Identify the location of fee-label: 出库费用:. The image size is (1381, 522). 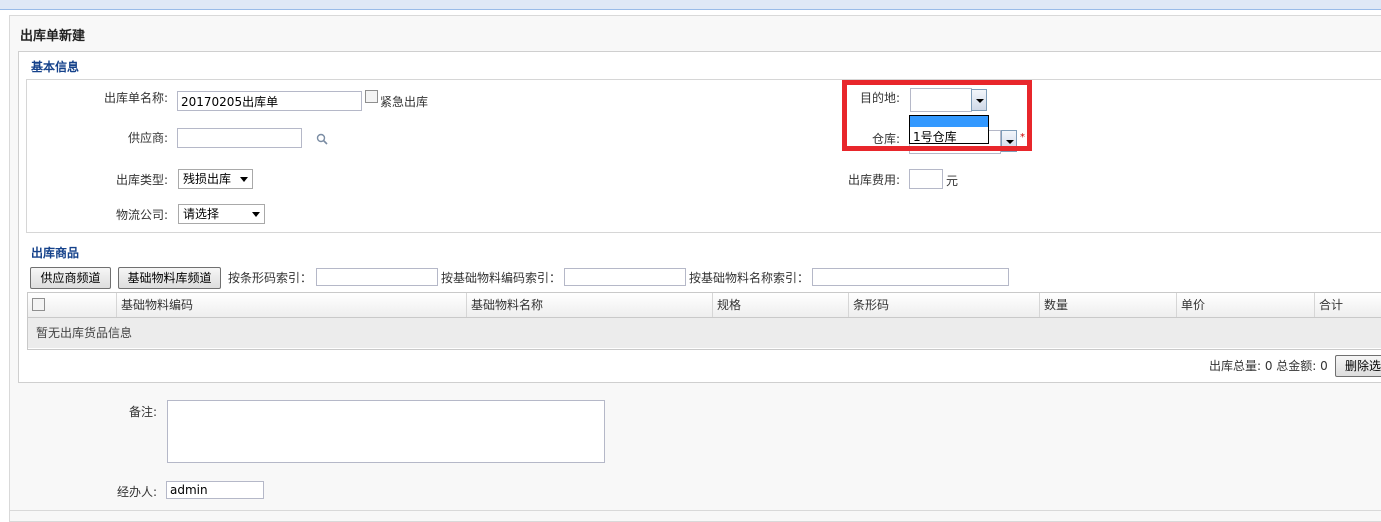
(873, 180).